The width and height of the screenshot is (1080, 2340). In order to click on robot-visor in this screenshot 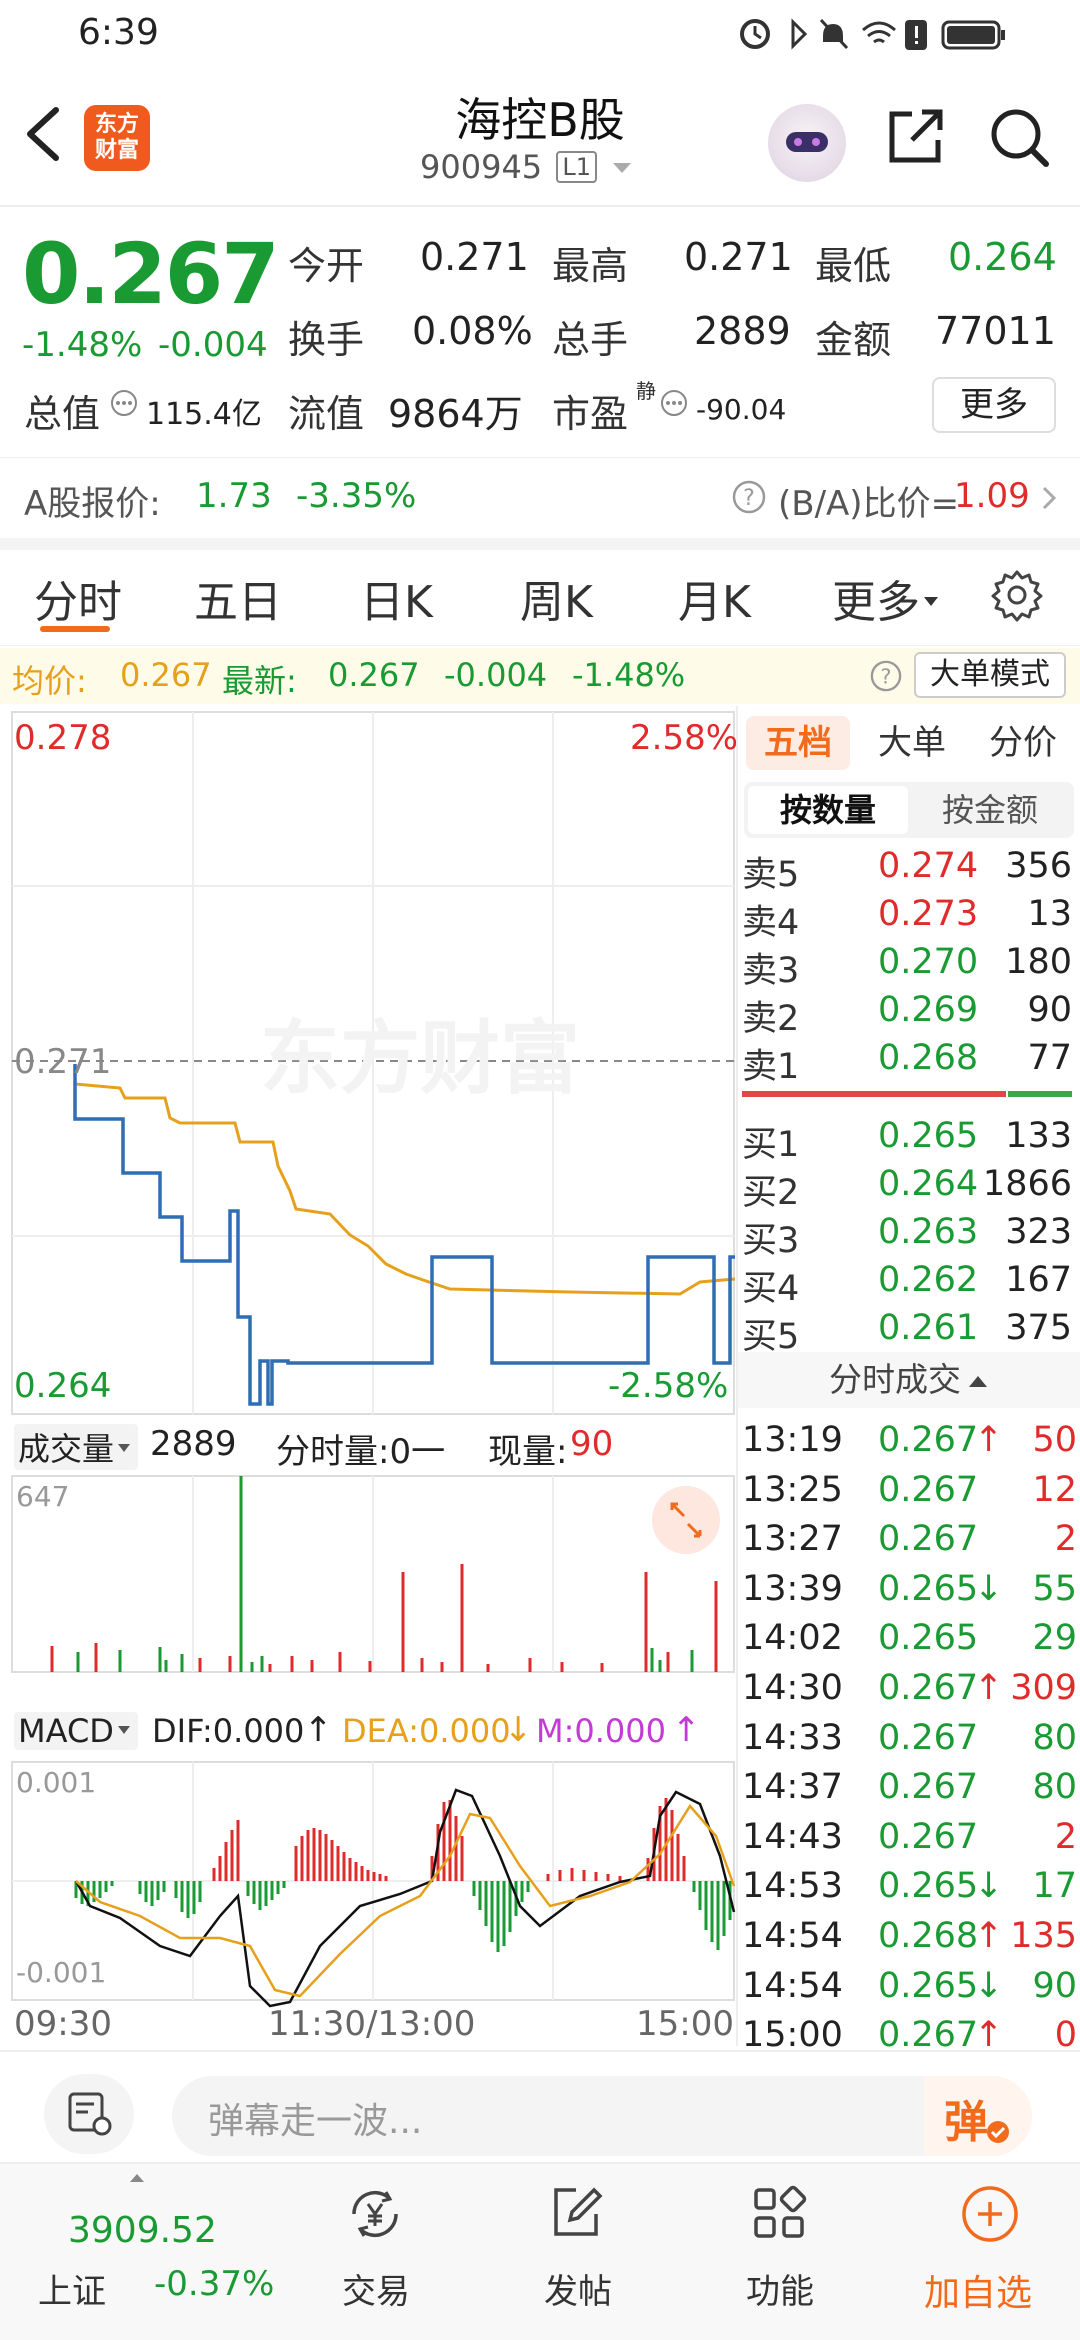, I will do `click(807, 142)`.